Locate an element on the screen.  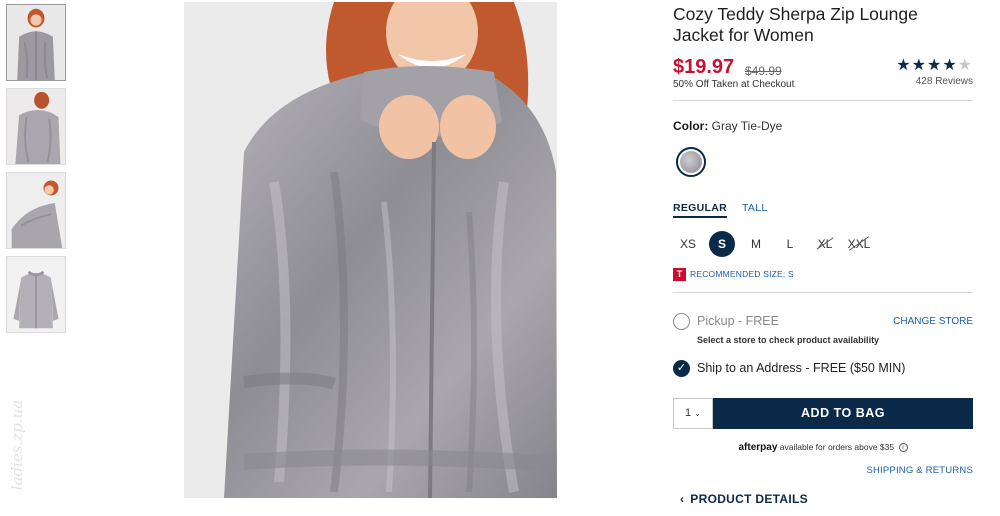
swatch-fill is located at coordinates (691, 162).